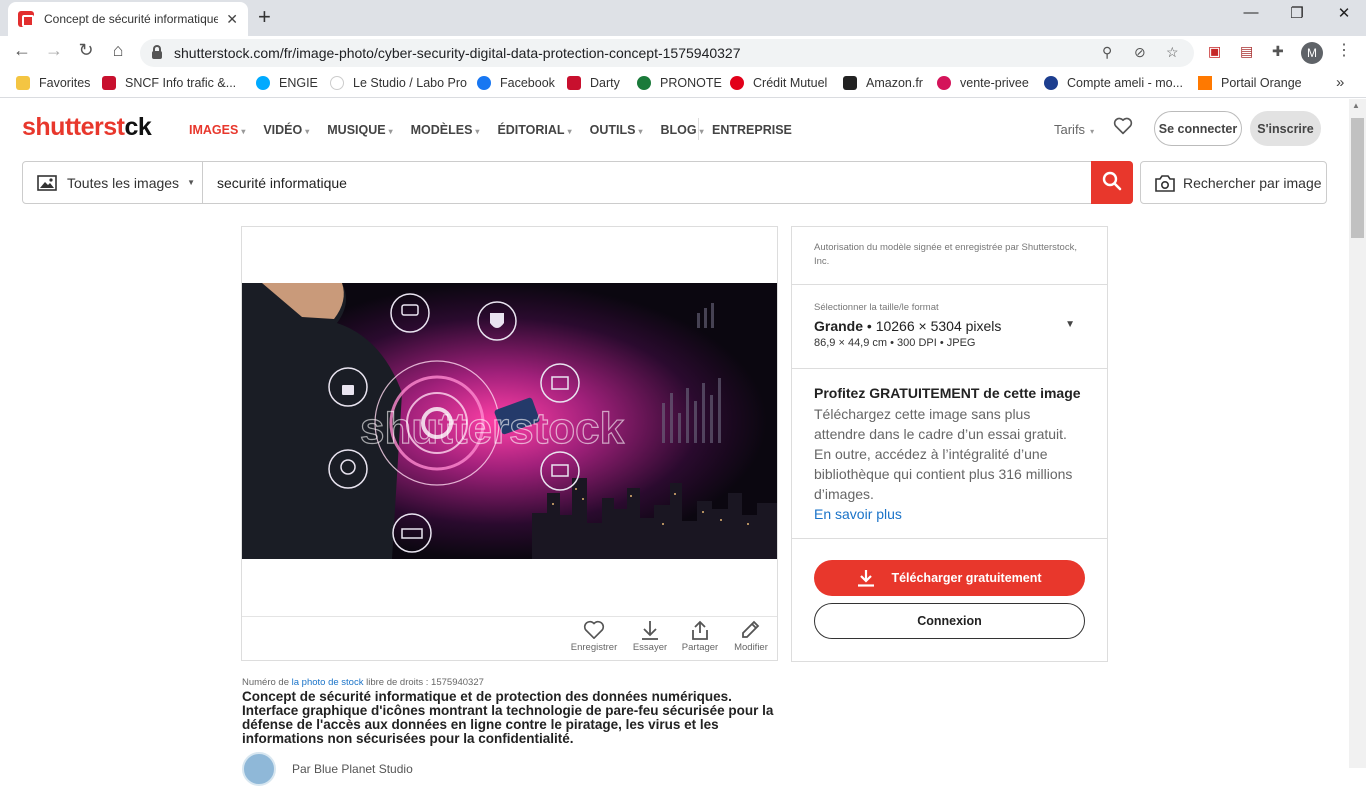  Describe the element at coordinates (1285, 128) in the screenshot. I see `sign-up-button: S'inscrire` at that location.